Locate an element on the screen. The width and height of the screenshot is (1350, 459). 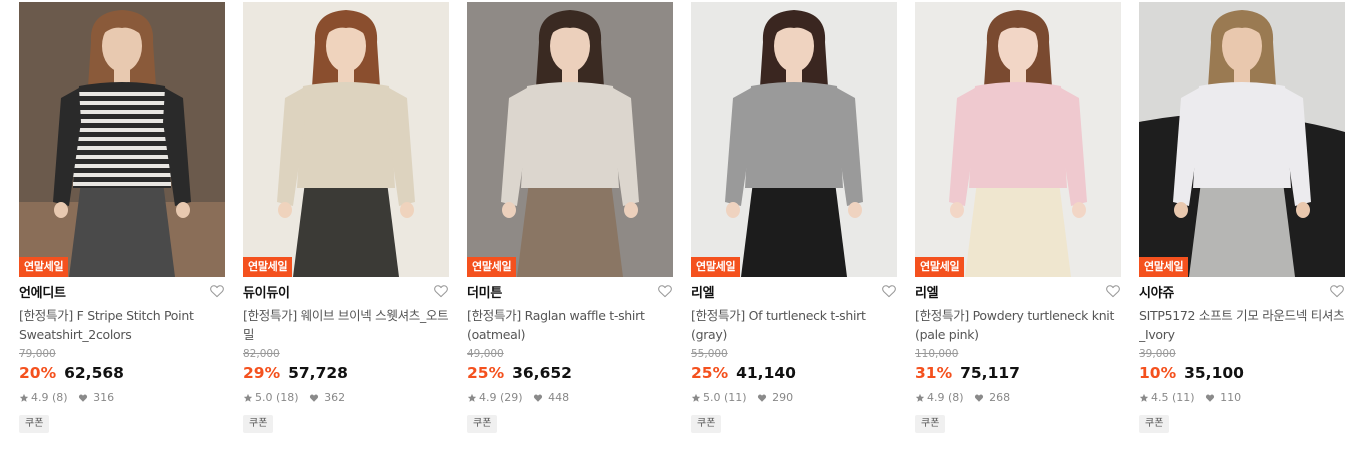
brand-name: 더미튼 is located at coordinates (484, 291).